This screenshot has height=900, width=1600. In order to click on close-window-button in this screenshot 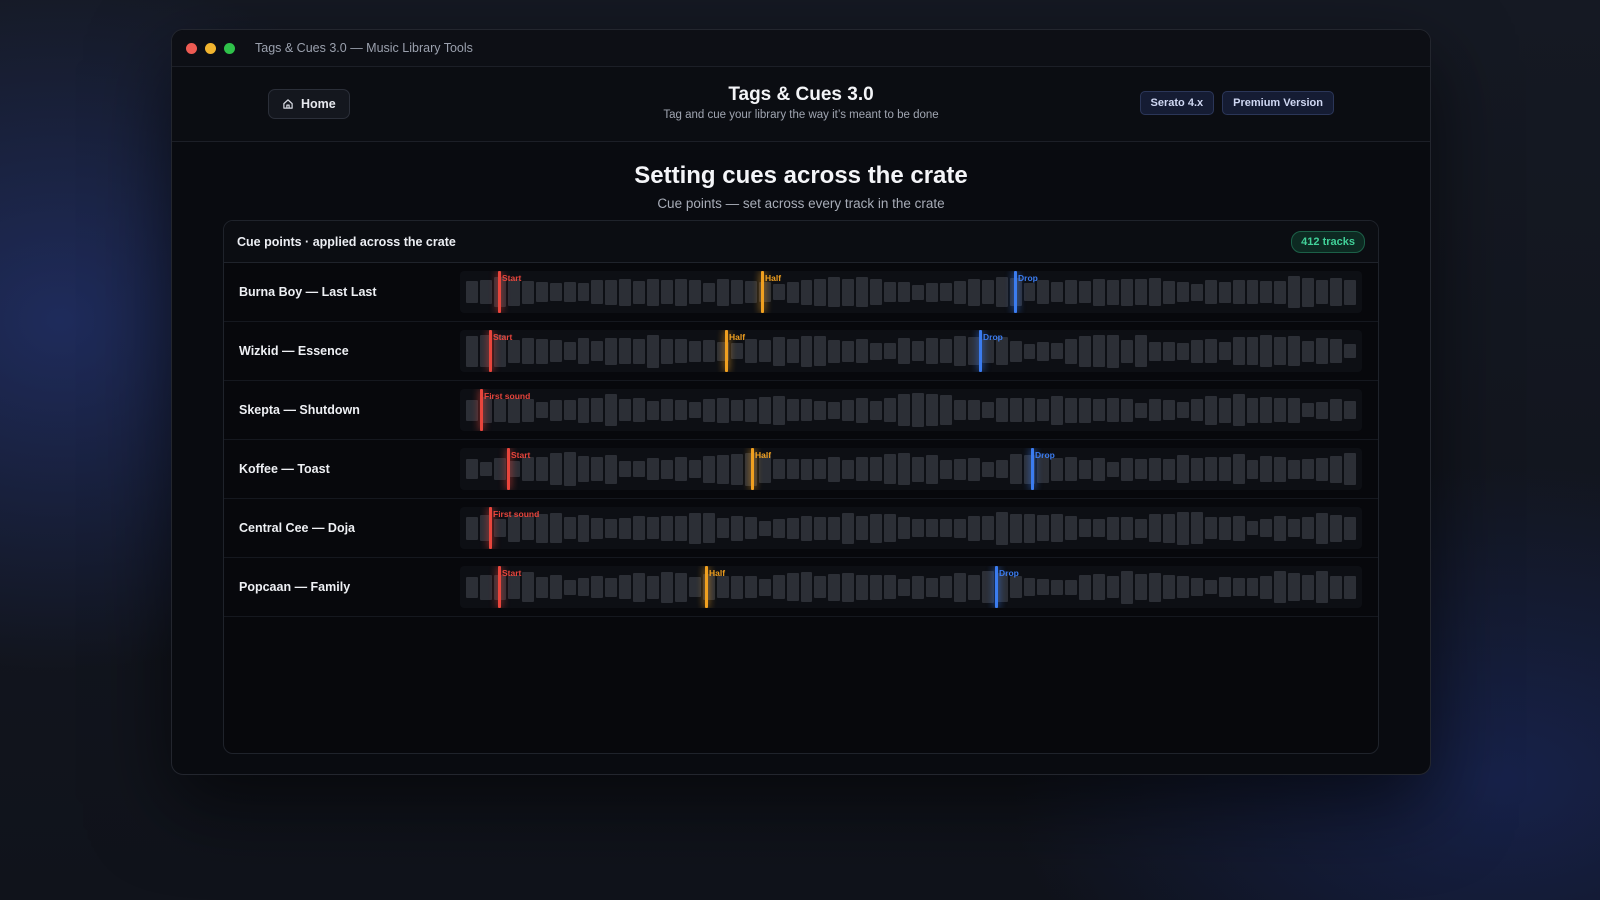, I will do `click(191, 48)`.